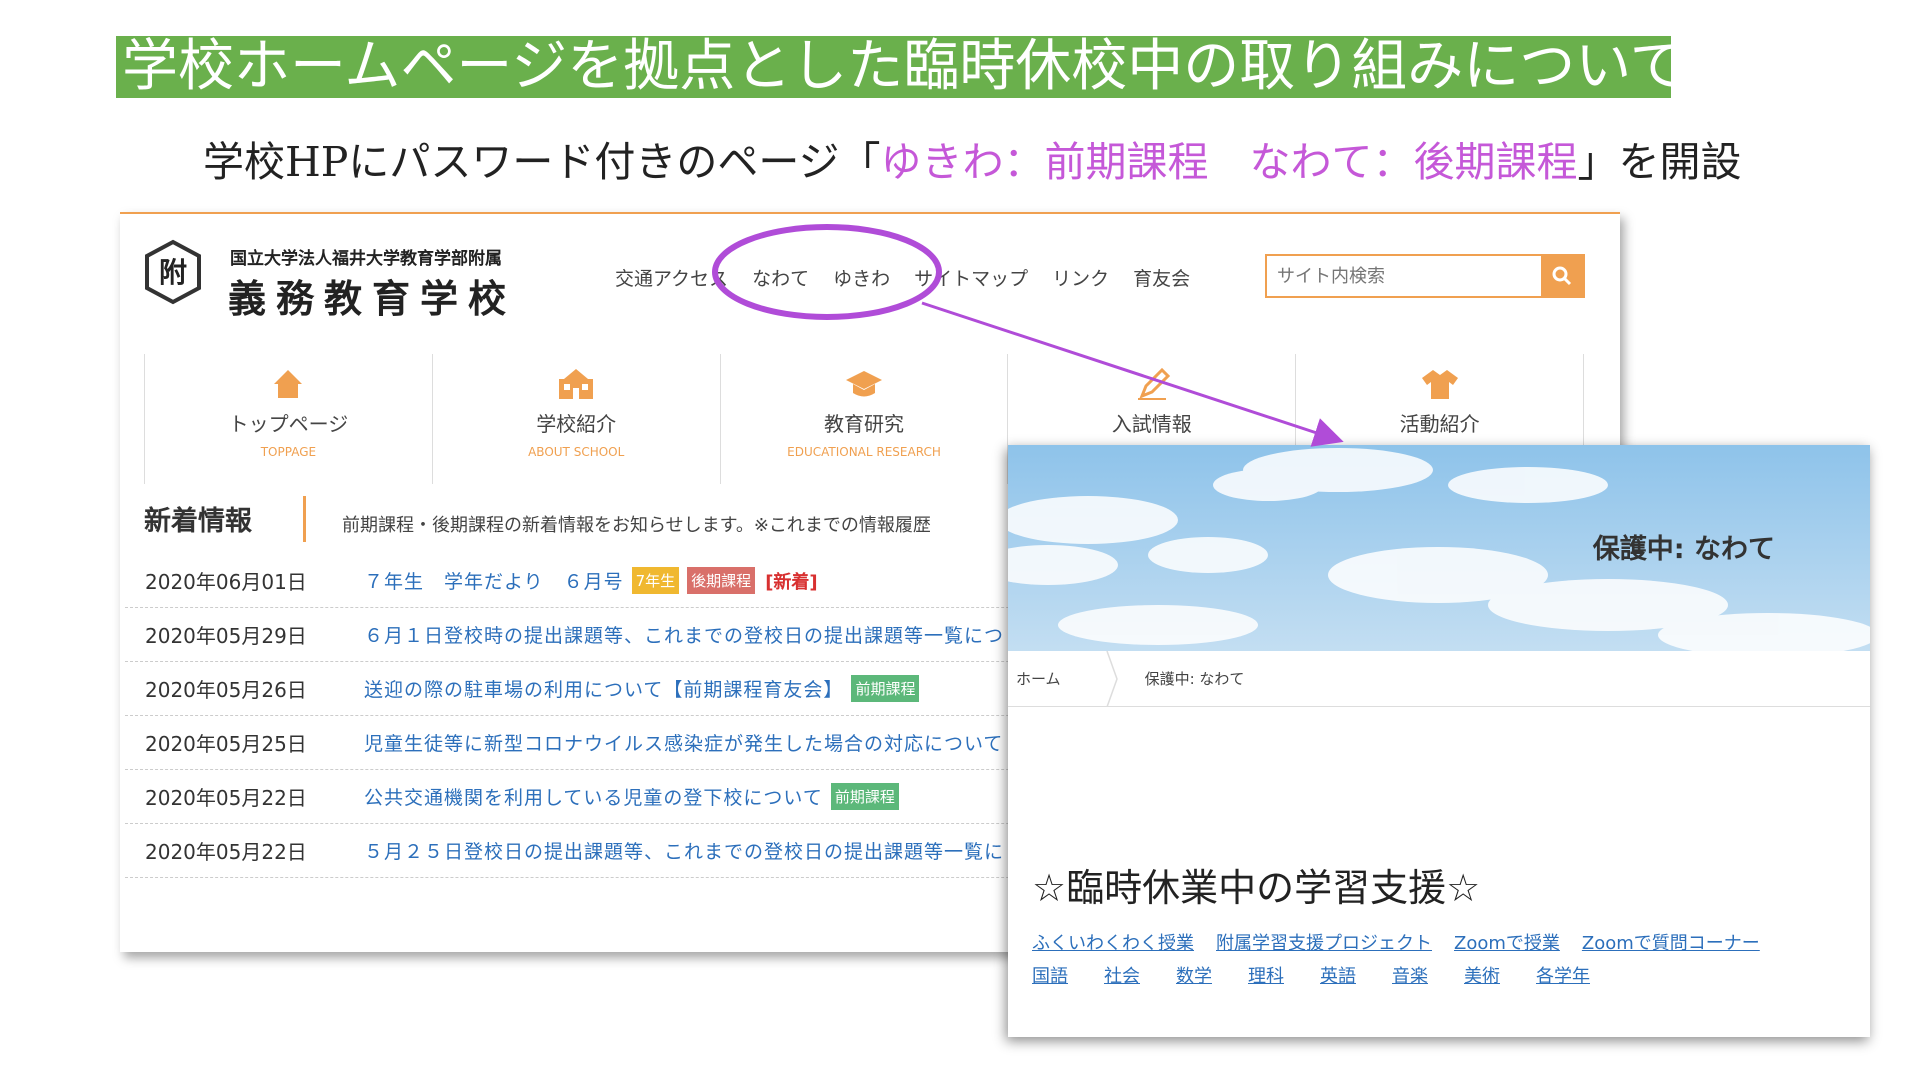 This screenshot has width=1920, height=1080. Describe the element at coordinates (1563, 975) in the screenshot. I see `link-each-grade: 各学年` at that location.